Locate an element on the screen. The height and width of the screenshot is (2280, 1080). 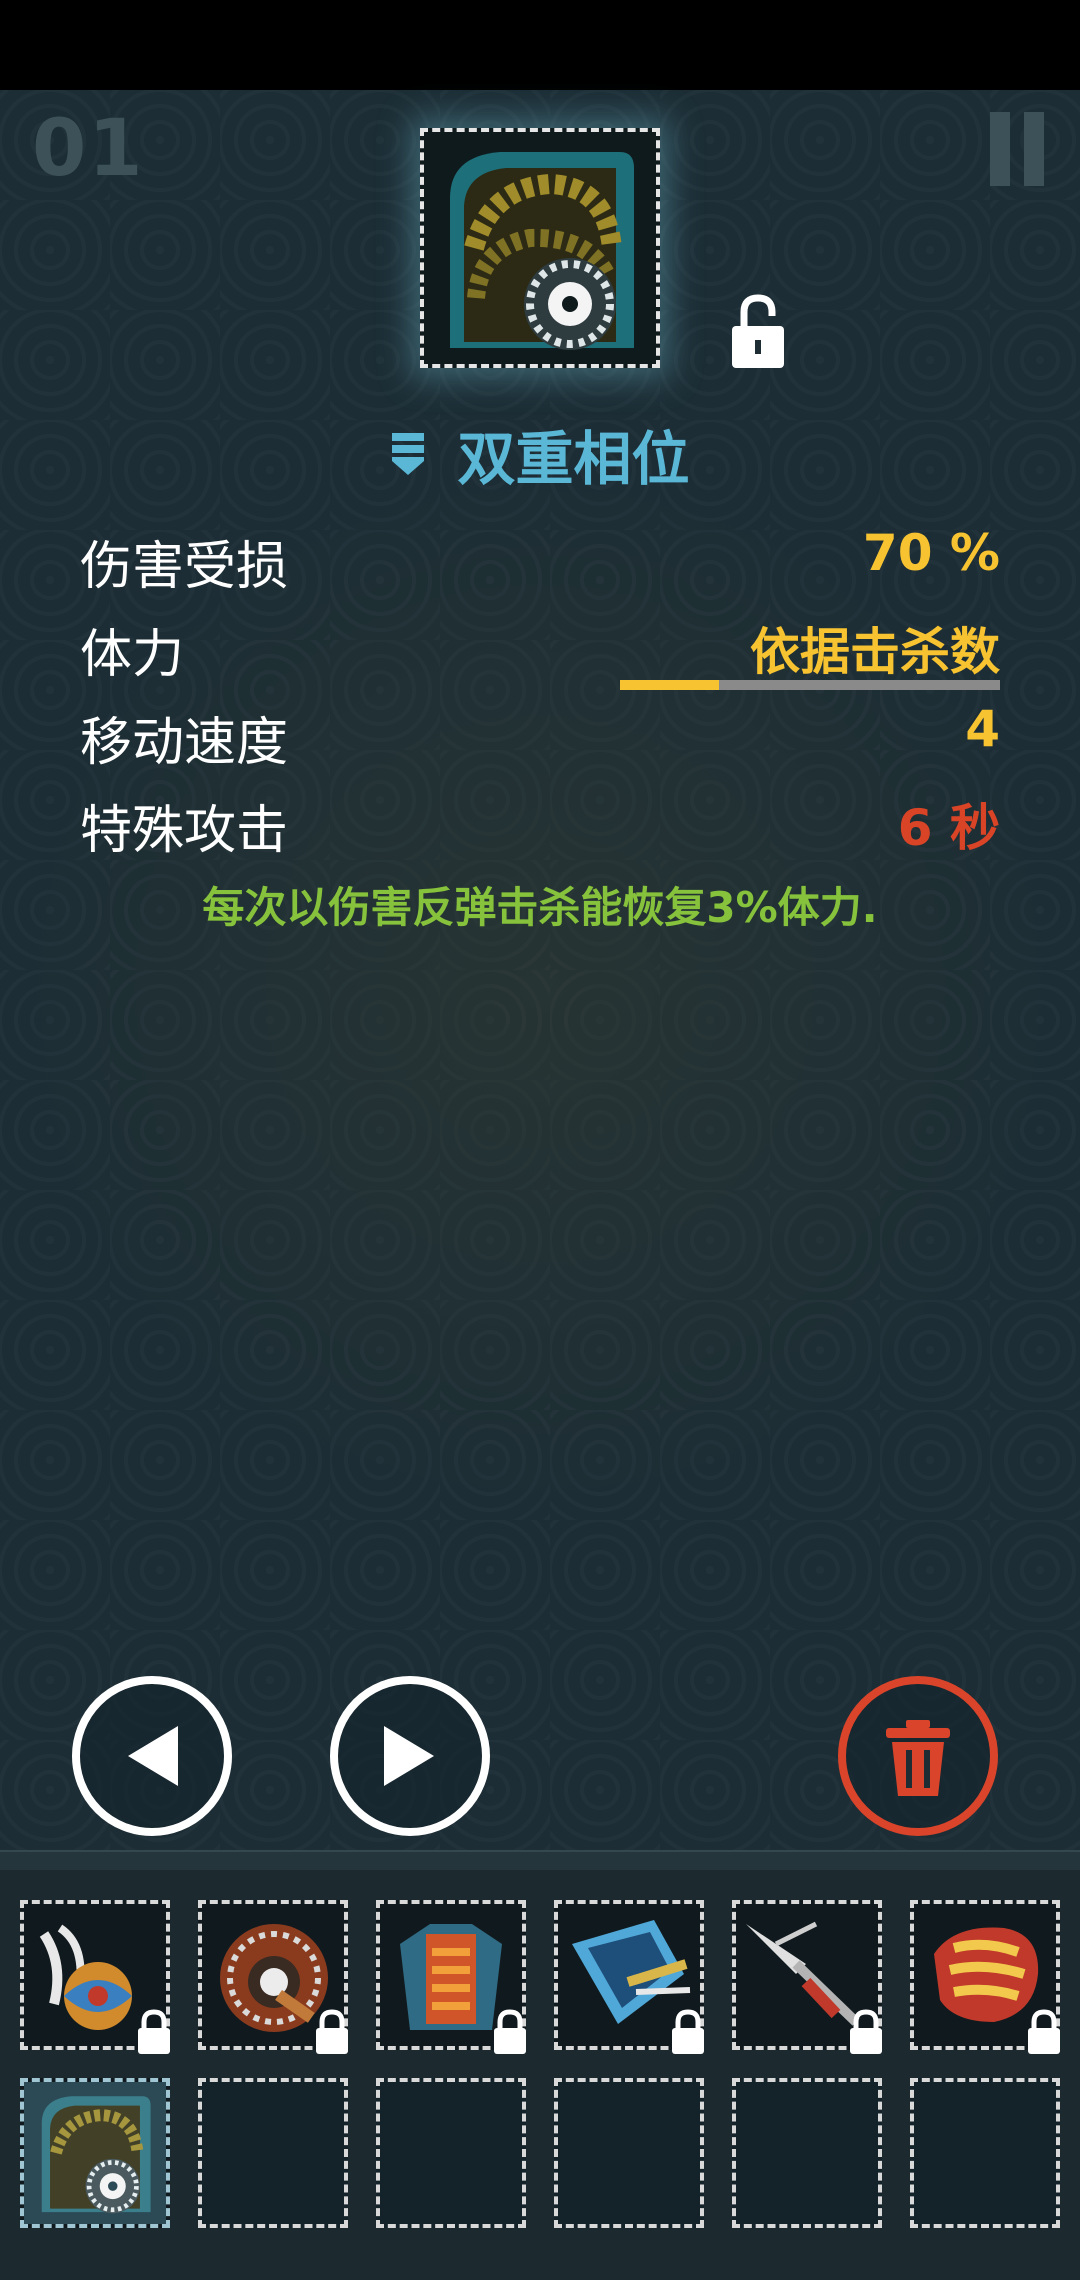
stat-label: 特殊攻击 is located at coordinates (184, 831).